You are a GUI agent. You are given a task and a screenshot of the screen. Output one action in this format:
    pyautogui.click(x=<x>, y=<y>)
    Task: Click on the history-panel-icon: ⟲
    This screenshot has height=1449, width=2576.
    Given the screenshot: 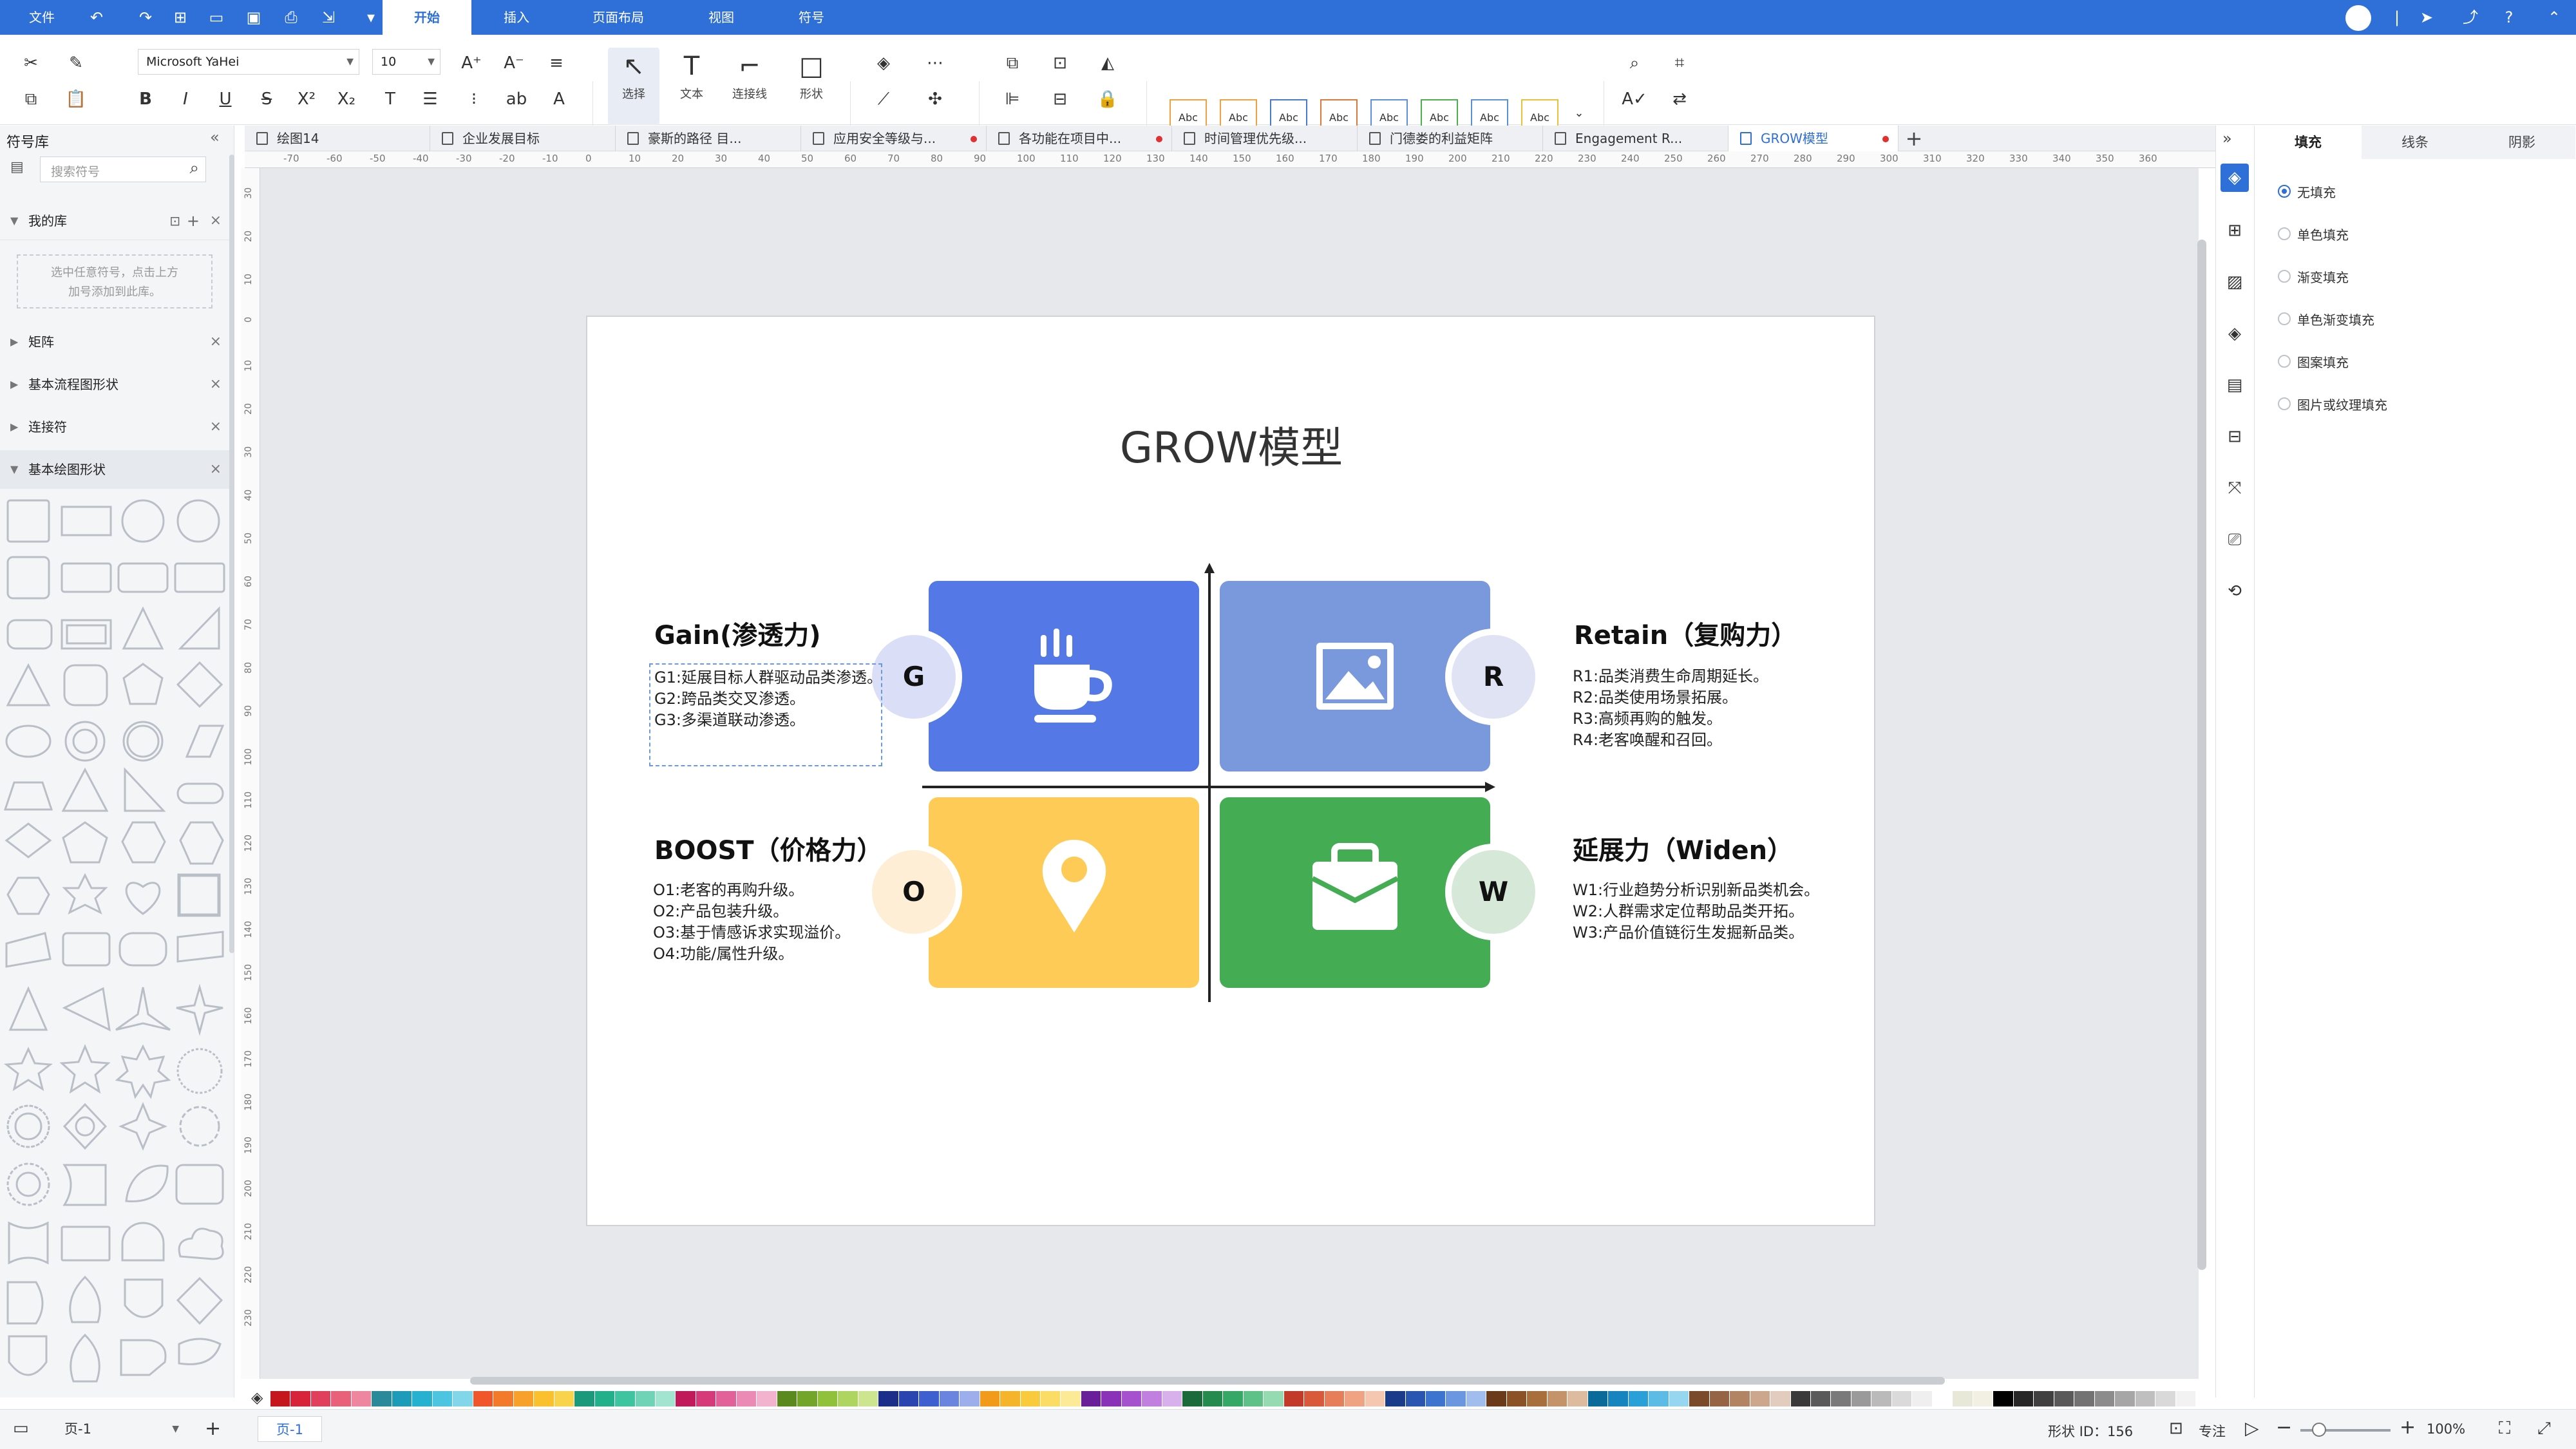 What is the action you would take?
    pyautogui.click(x=2235, y=591)
    